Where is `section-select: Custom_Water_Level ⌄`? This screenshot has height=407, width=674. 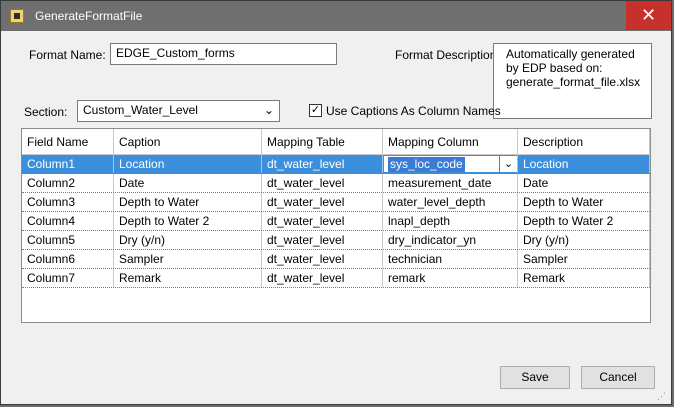
section-select: Custom_Water_Level ⌄ is located at coordinates (178, 111).